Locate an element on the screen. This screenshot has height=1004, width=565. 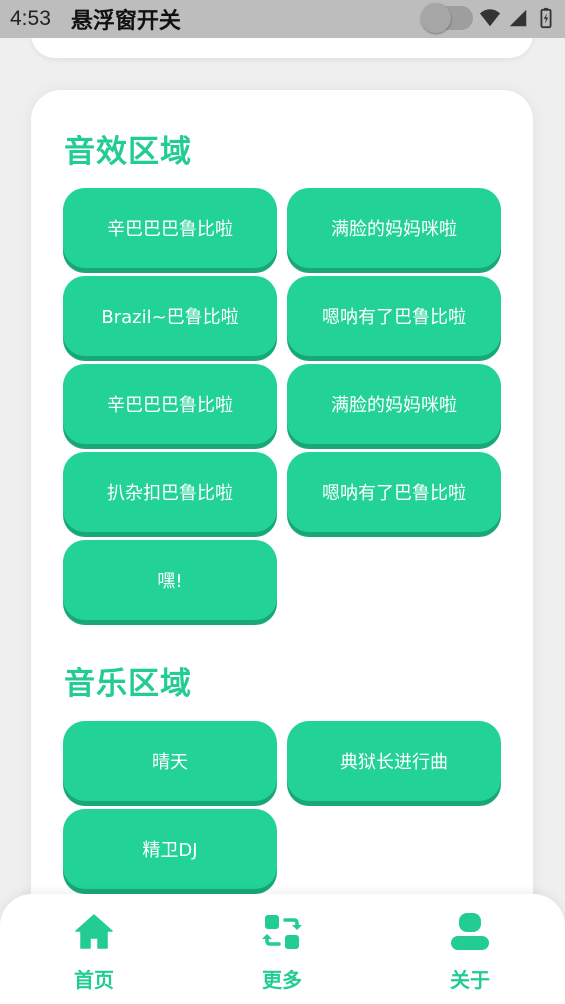
toggle-knob is located at coordinates (436, 18).